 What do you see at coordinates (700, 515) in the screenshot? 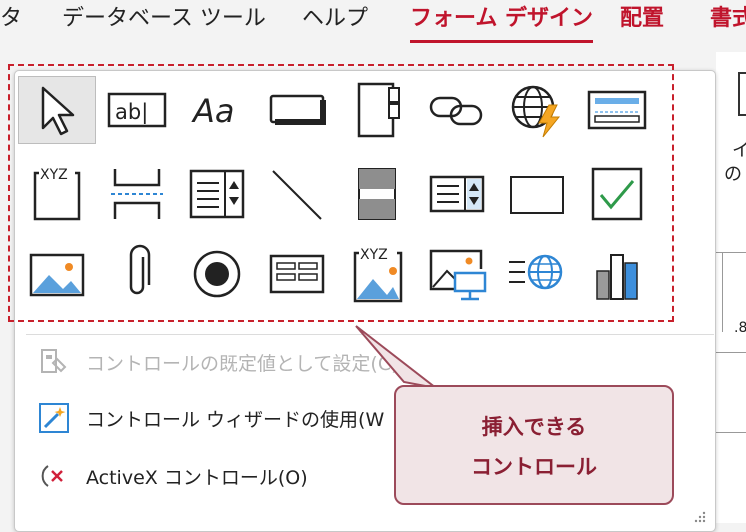
I see `resize-grip` at bounding box center [700, 515].